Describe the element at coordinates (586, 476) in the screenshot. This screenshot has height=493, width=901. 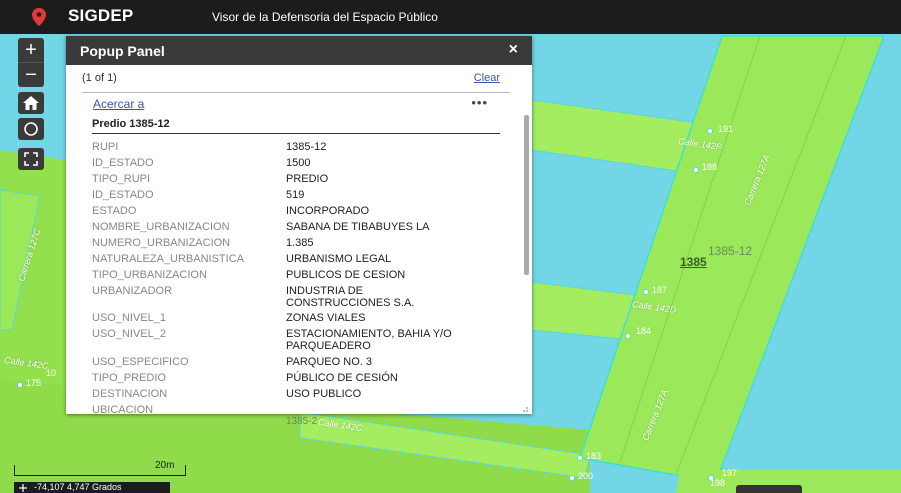
I see `vertex-label-200: 200` at that location.